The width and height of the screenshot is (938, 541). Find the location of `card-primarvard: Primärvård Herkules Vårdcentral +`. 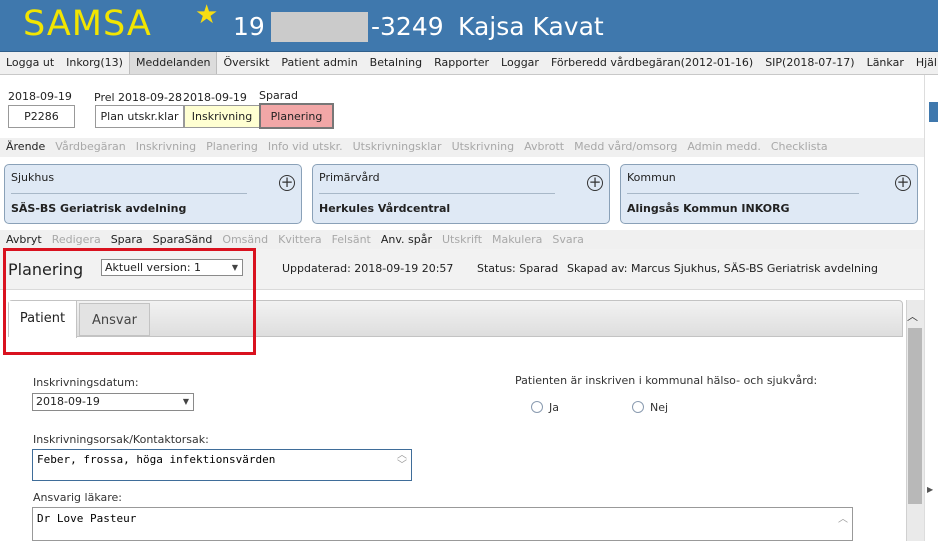

card-primarvard: Primärvård Herkules Vårdcentral + is located at coordinates (461, 194).